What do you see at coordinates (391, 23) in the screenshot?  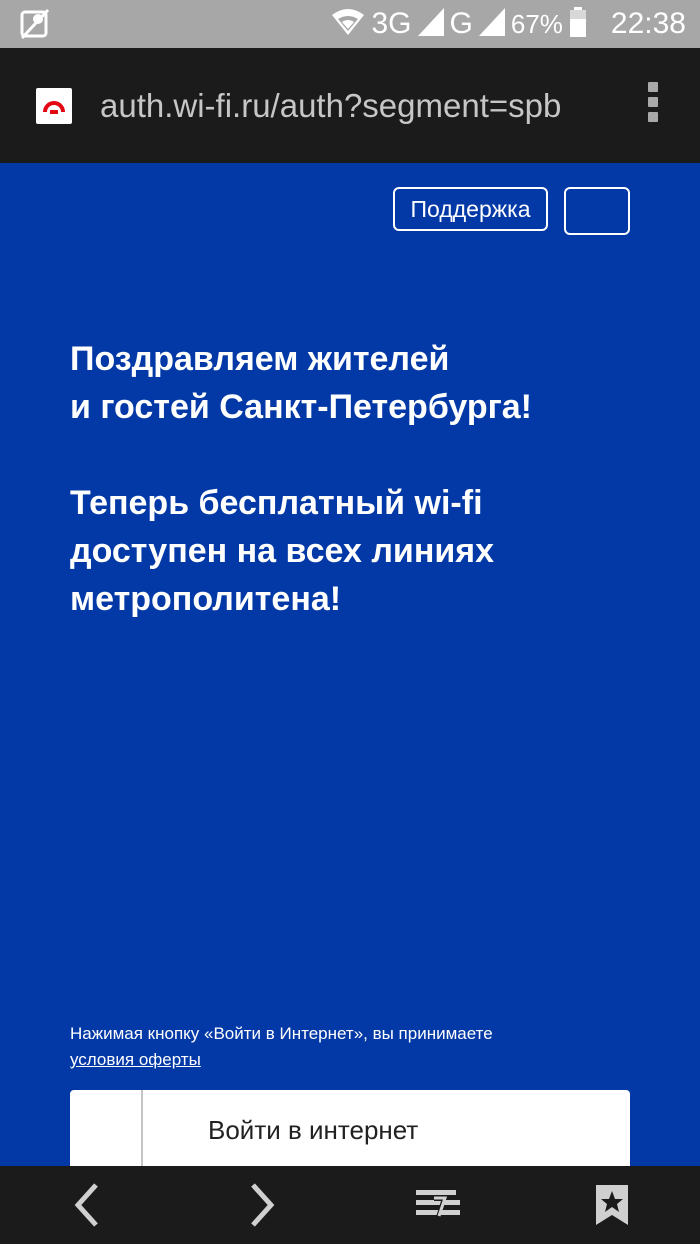 I see `network-3g-label: 3G` at bounding box center [391, 23].